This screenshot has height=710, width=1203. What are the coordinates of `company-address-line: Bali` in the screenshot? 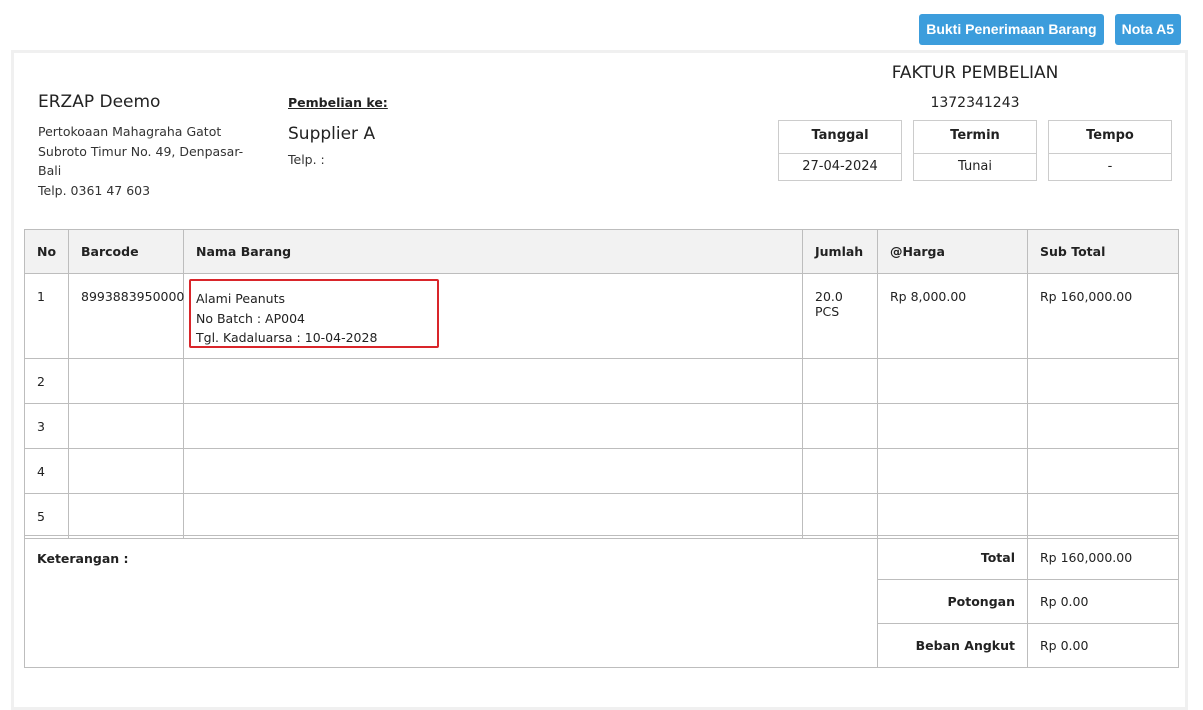 It's located at (50, 170).